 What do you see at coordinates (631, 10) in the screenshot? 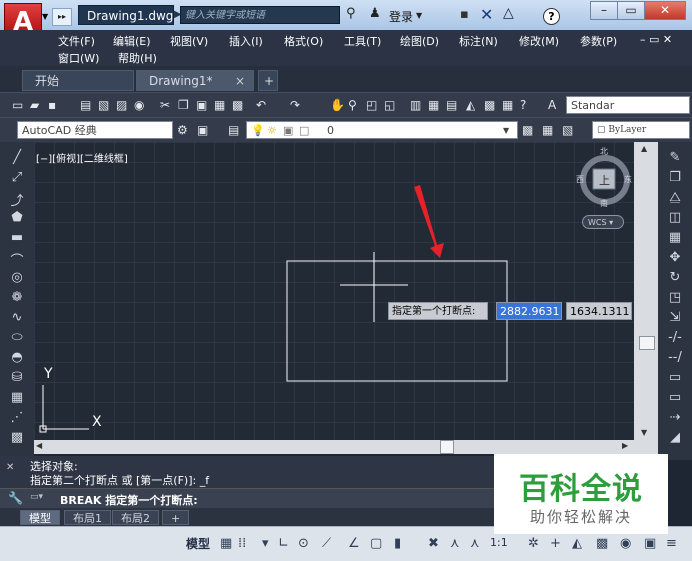
I see `restore-button: ▭` at bounding box center [631, 10].